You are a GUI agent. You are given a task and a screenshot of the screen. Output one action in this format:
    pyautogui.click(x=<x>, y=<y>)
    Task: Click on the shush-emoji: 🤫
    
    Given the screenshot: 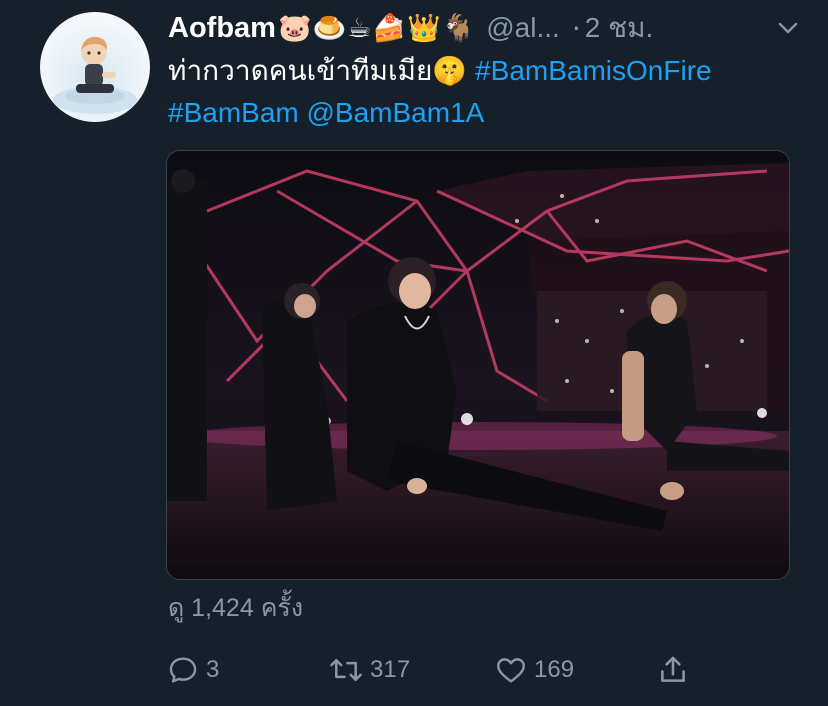 What is the action you would take?
    pyautogui.click(x=450, y=70)
    